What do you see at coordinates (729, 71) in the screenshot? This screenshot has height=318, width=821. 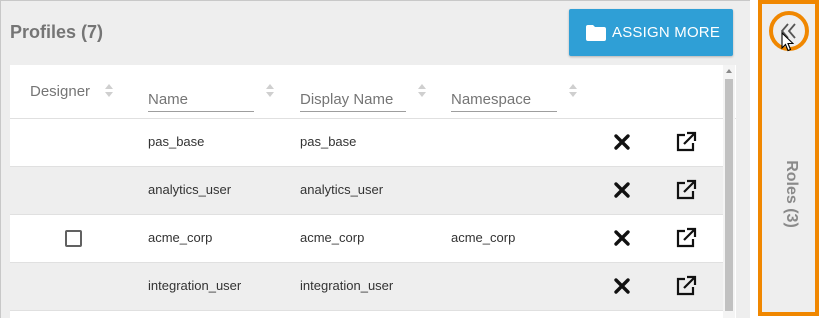 I see `scroll-up-arrow-icon` at bounding box center [729, 71].